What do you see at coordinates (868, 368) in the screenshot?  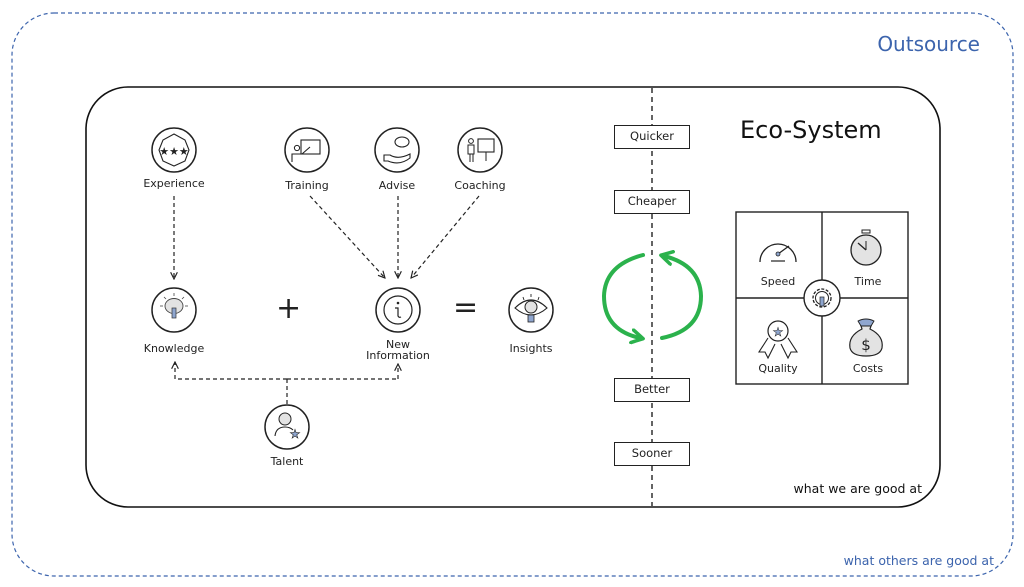 I see `costs-label: Costs` at bounding box center [868, 368].